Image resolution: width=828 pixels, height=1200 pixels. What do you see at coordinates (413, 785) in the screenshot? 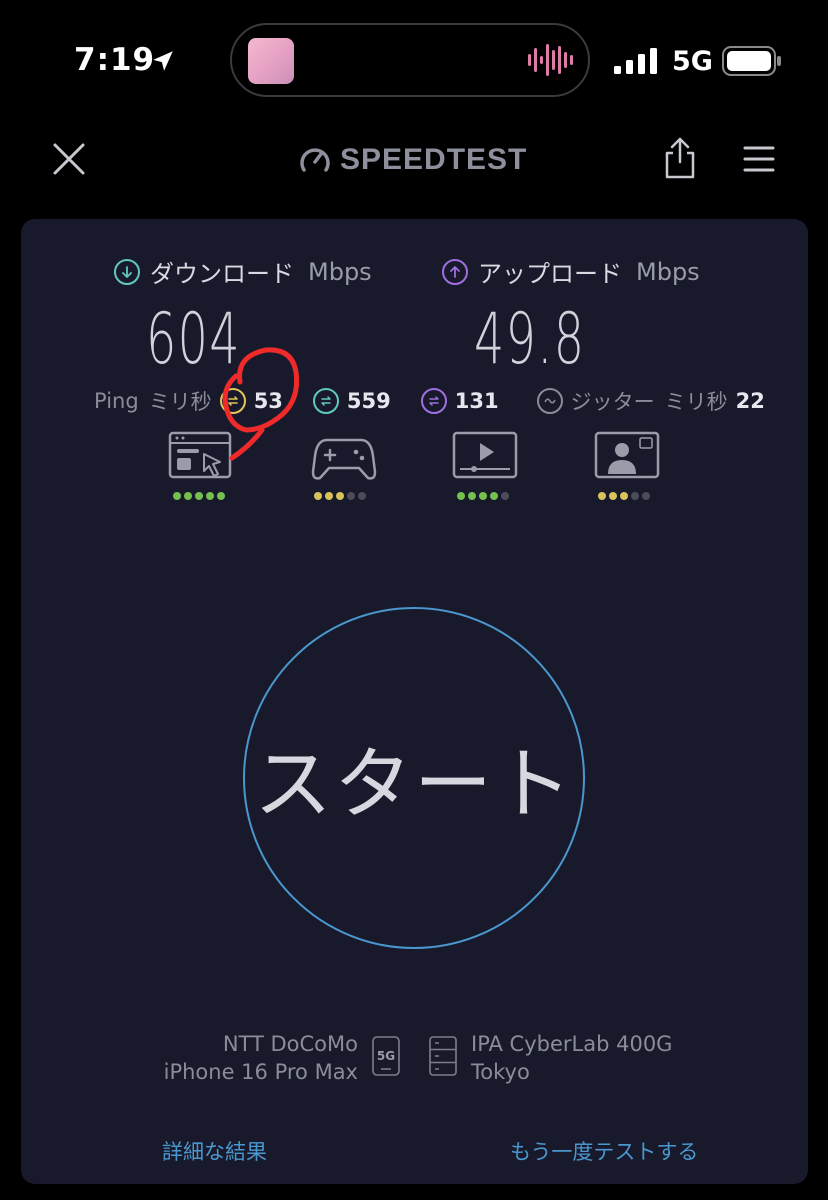
I see `start-button-label: スタート` at bounding box center [413, 785].